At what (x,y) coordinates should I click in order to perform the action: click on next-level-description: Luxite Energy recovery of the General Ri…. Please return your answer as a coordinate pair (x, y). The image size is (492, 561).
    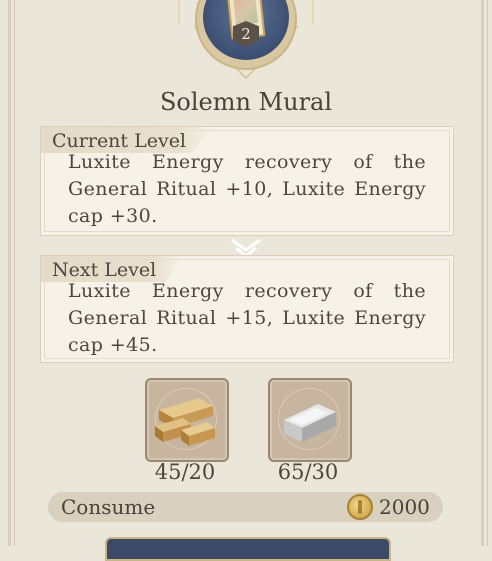
    Looking at the image, I should click on (247, 318).